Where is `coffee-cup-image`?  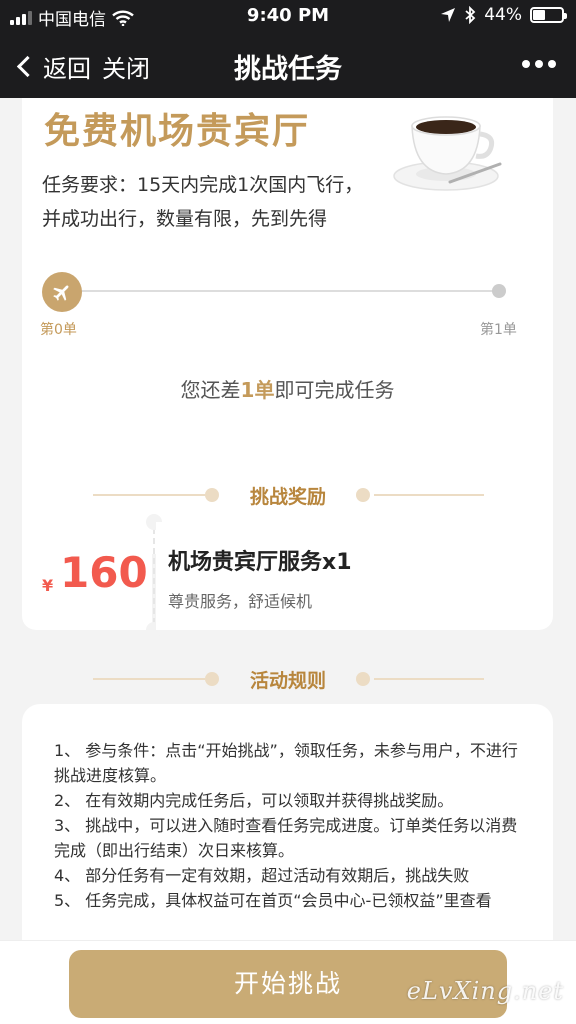 coffee-cup-image is located at coordinates (447, 153).